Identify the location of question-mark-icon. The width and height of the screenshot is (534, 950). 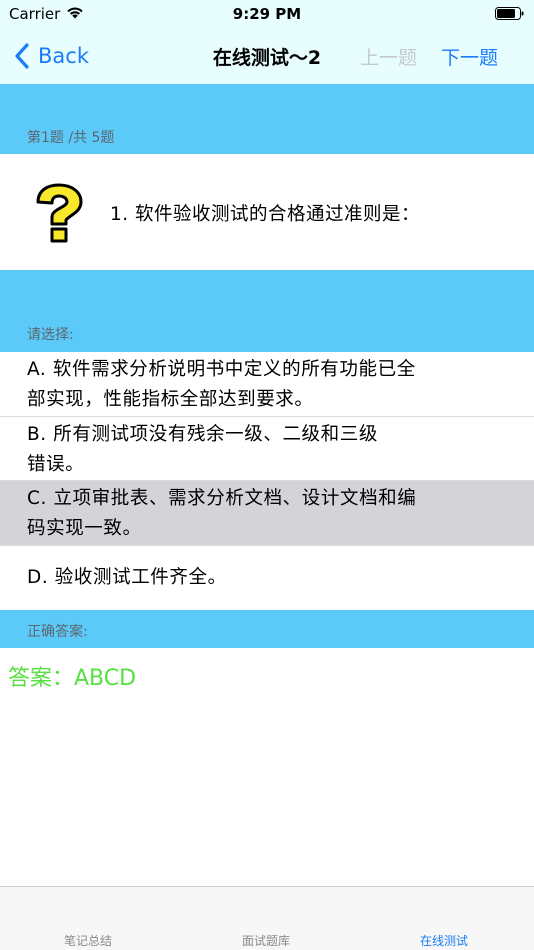
(59, 213).